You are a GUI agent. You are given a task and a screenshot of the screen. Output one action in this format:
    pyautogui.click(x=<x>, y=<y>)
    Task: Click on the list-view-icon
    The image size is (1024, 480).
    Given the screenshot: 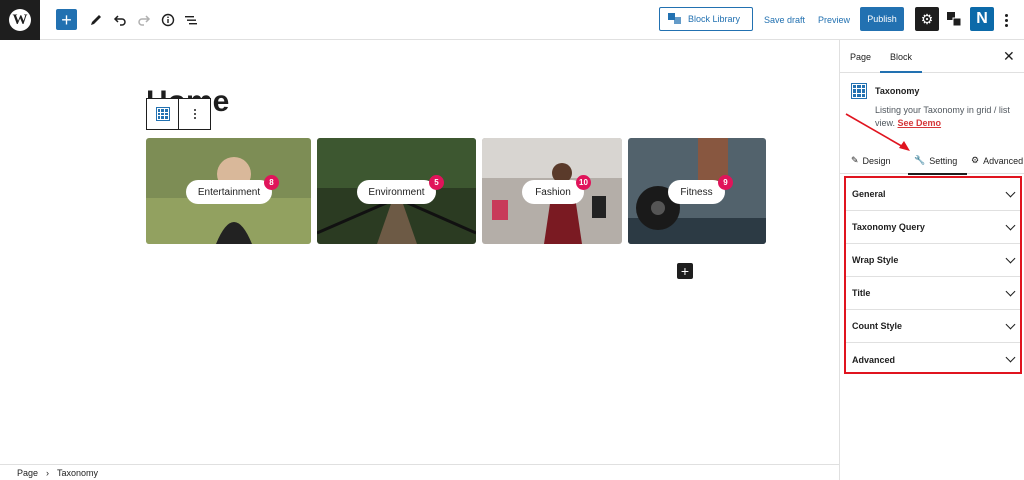 What is the action you would take?
    pyautogui.click(x=191, y=20)
    